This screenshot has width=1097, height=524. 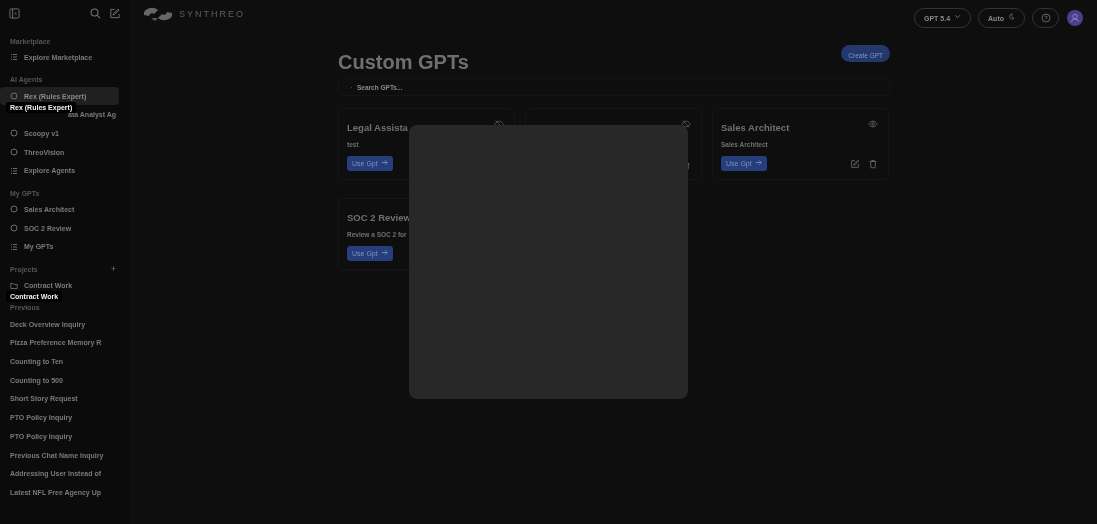 I want to click on brand-name: SYNTHREO, so click(x=212, y=14).